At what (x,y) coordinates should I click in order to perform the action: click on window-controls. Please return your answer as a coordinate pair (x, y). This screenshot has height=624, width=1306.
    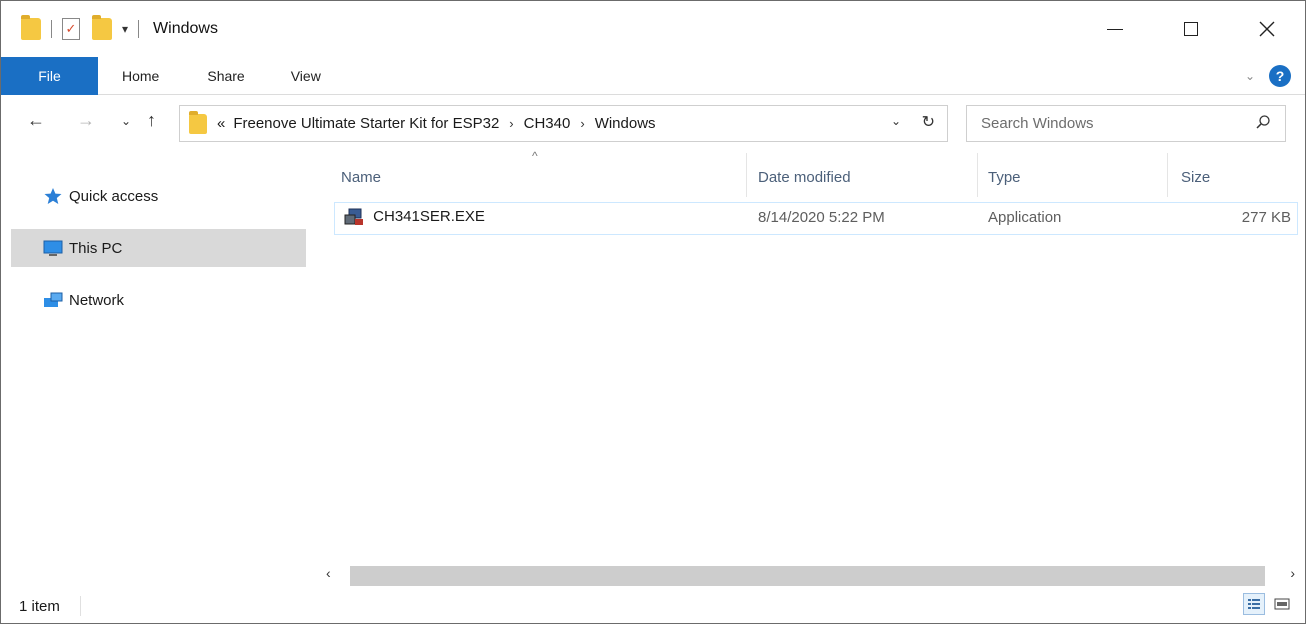
    Looking at the image, I should click on (1191, 29).